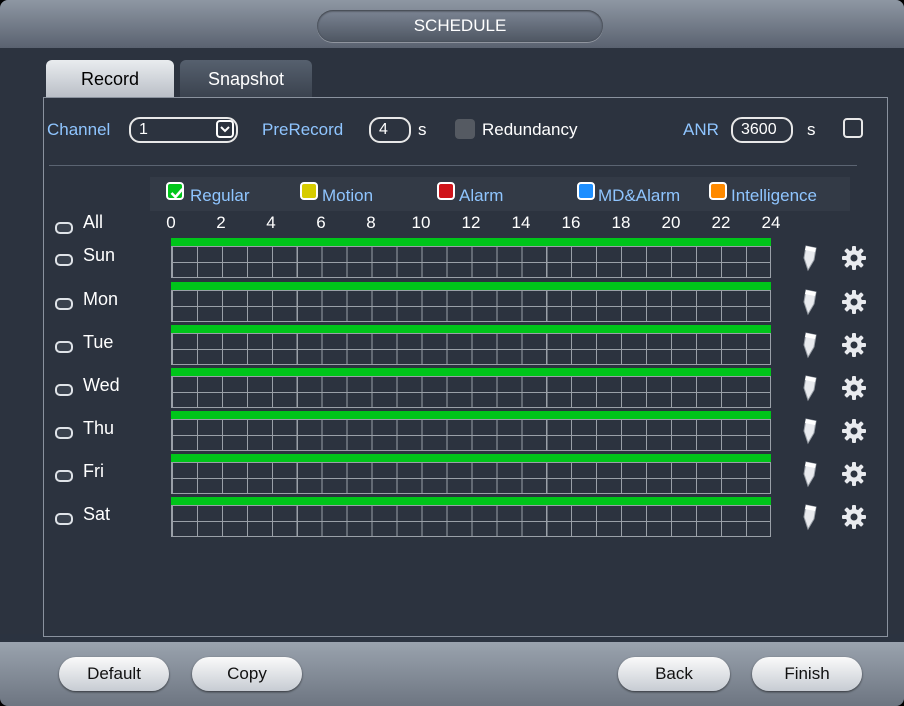 This screenshot has height=706, width=904. I want to click on day-label: Sat, so click(97, 514).